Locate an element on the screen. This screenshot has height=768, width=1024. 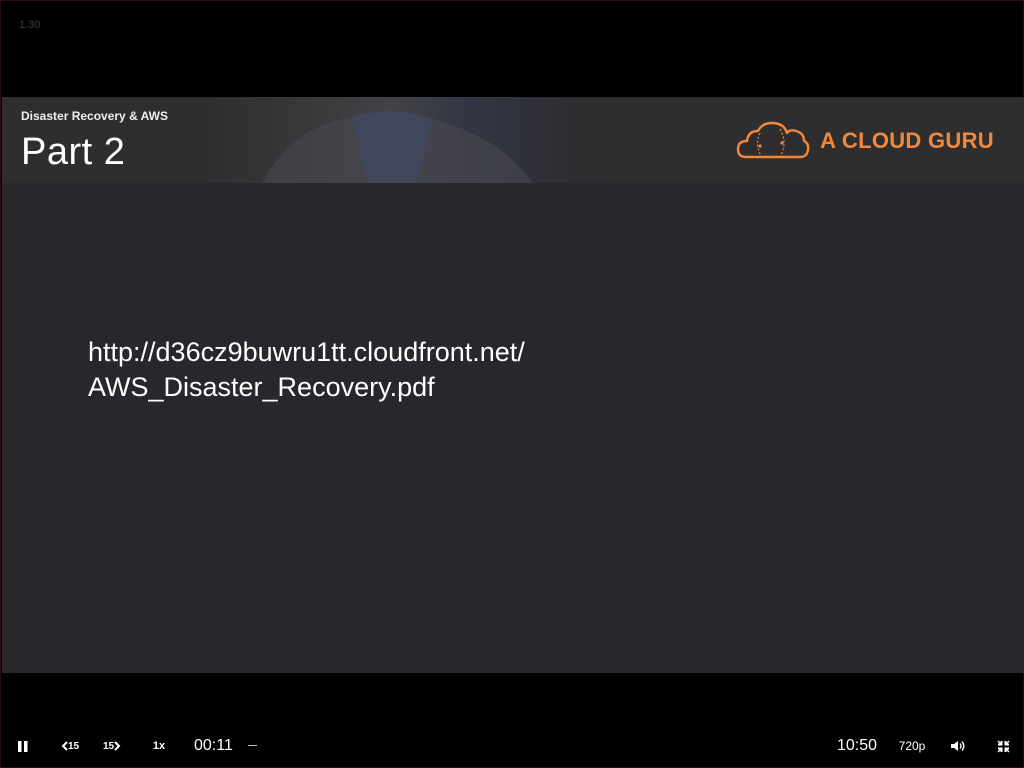
player-controls: 15 15 1x 00:11 10:50 720p is located at coordinates (512, 746).